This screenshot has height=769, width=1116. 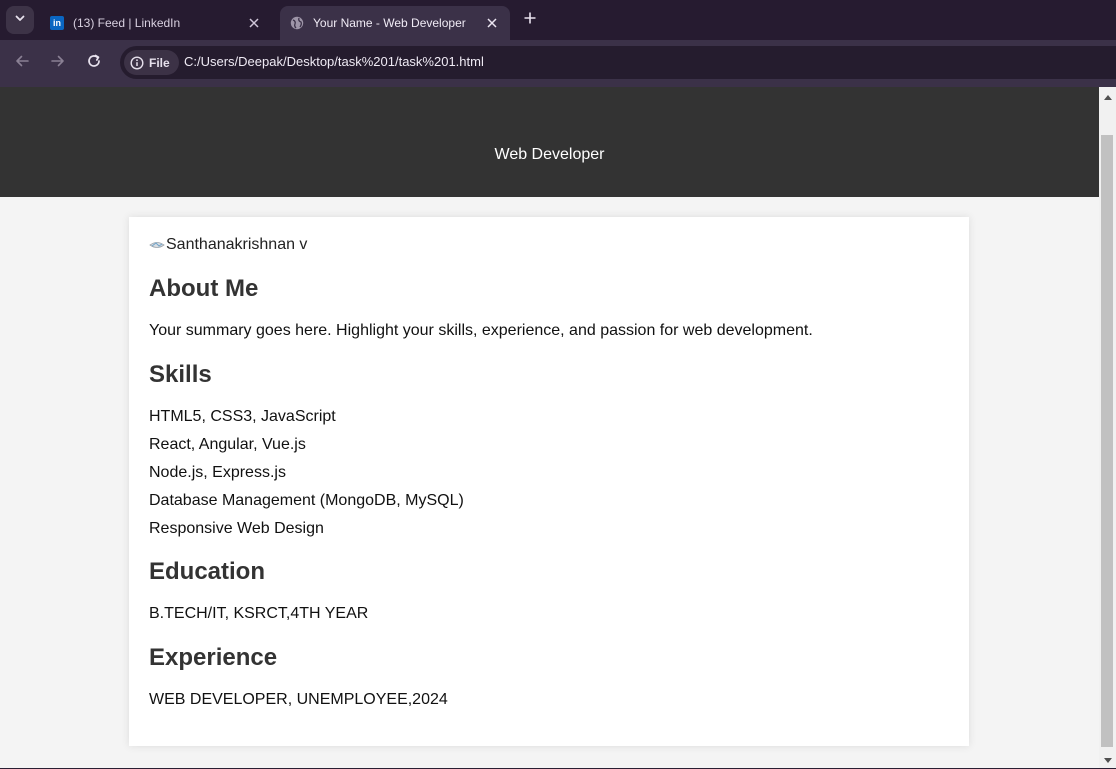 I want to click on skill-item: Node.js, Express.js, so click(x=217, y=472).